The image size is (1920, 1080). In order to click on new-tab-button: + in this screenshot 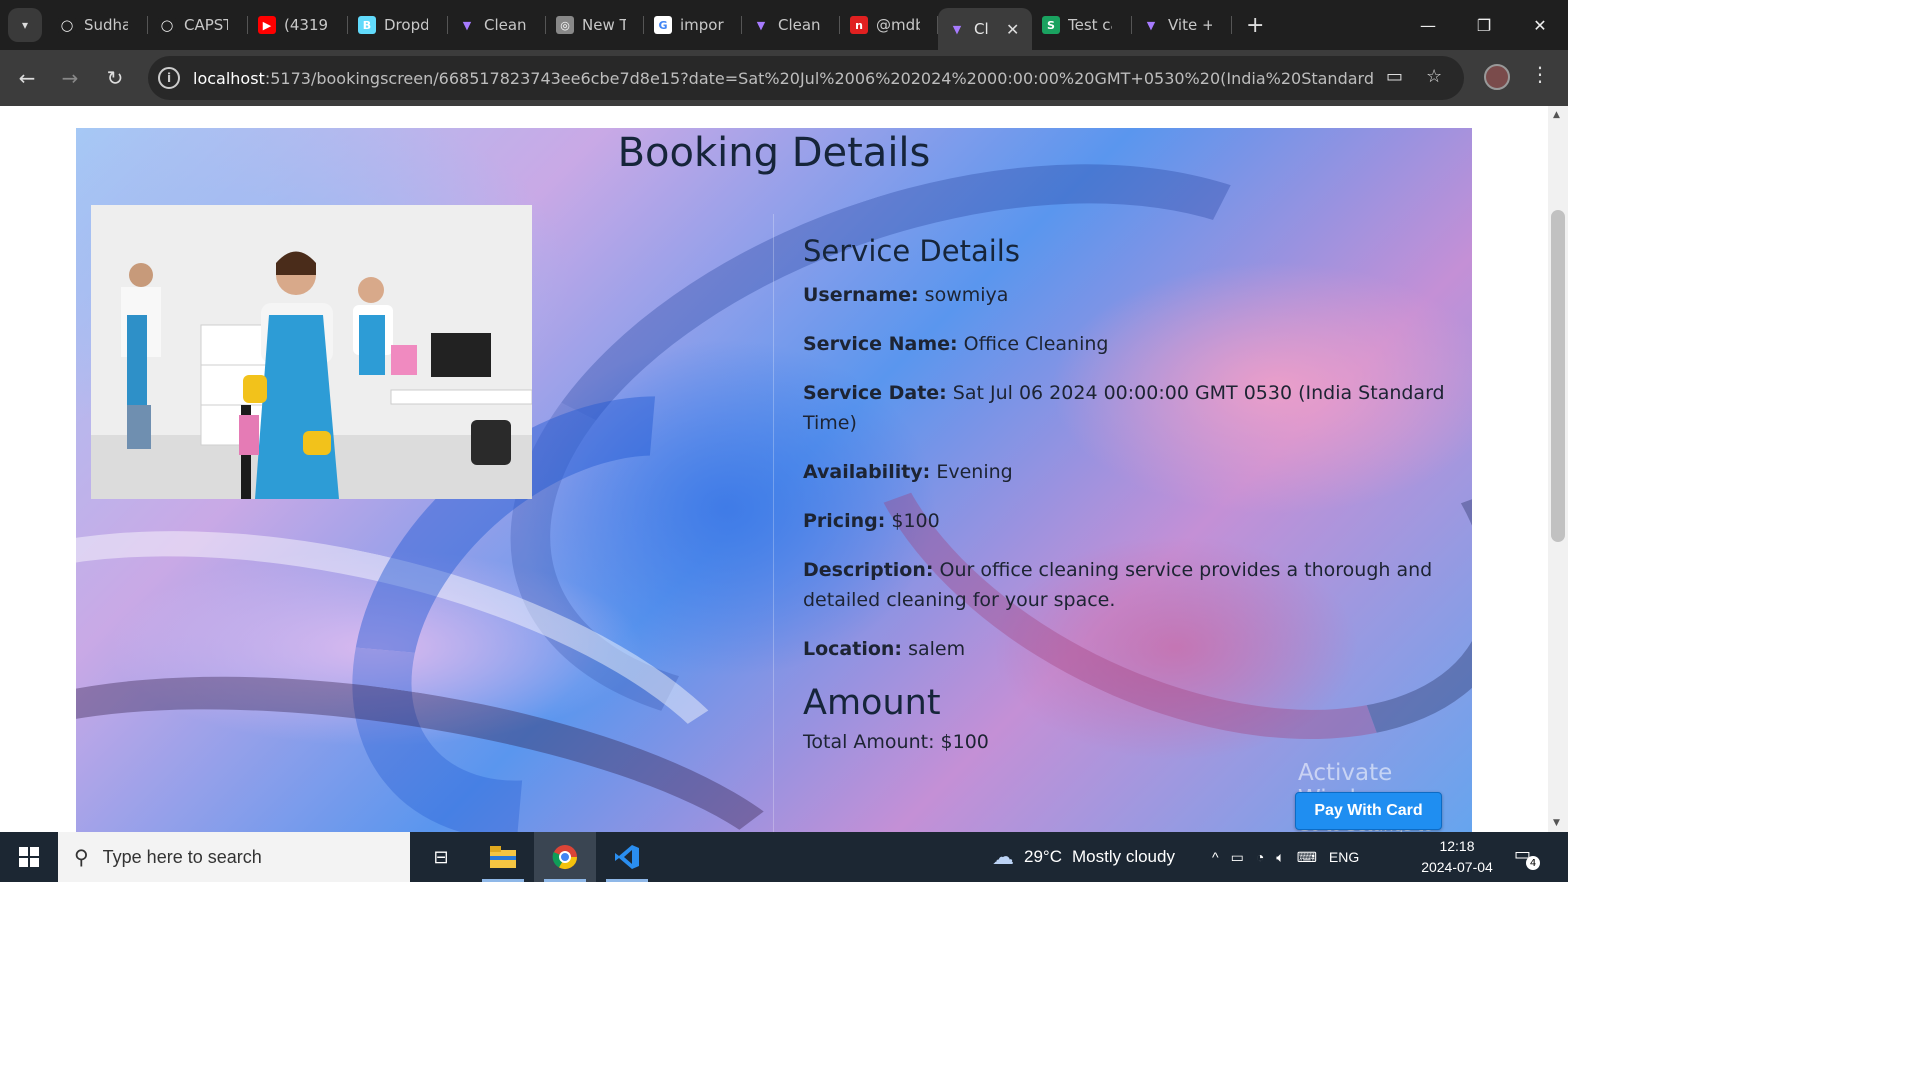, I will do `click(1255, 25)`.